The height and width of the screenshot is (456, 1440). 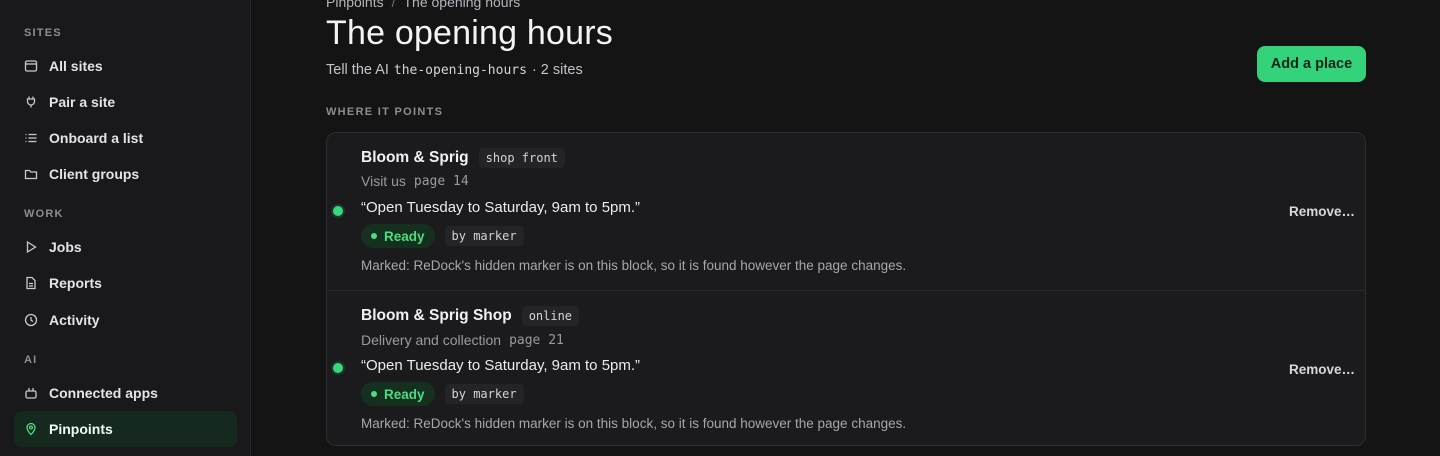 I want to click on sidebar-item-label: Reports, so click(x=75, y=283).